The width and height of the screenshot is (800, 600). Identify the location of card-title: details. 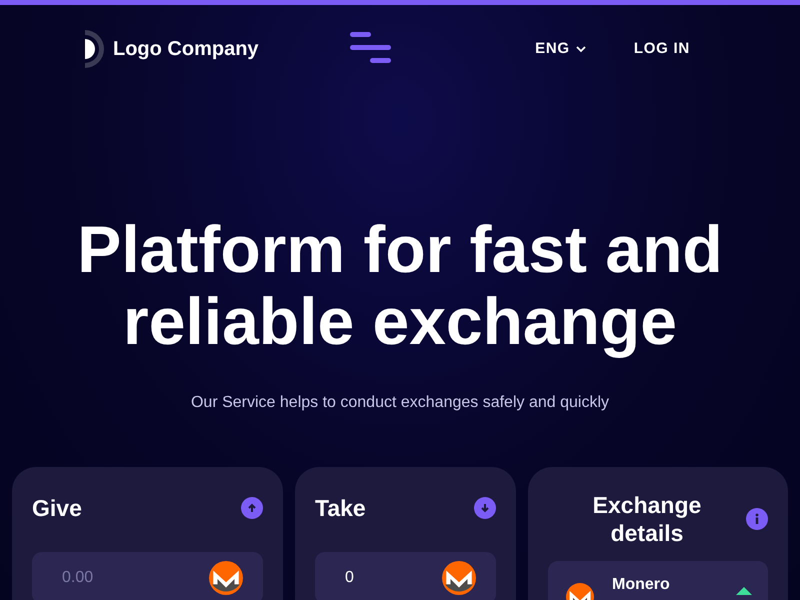
(647, 533).